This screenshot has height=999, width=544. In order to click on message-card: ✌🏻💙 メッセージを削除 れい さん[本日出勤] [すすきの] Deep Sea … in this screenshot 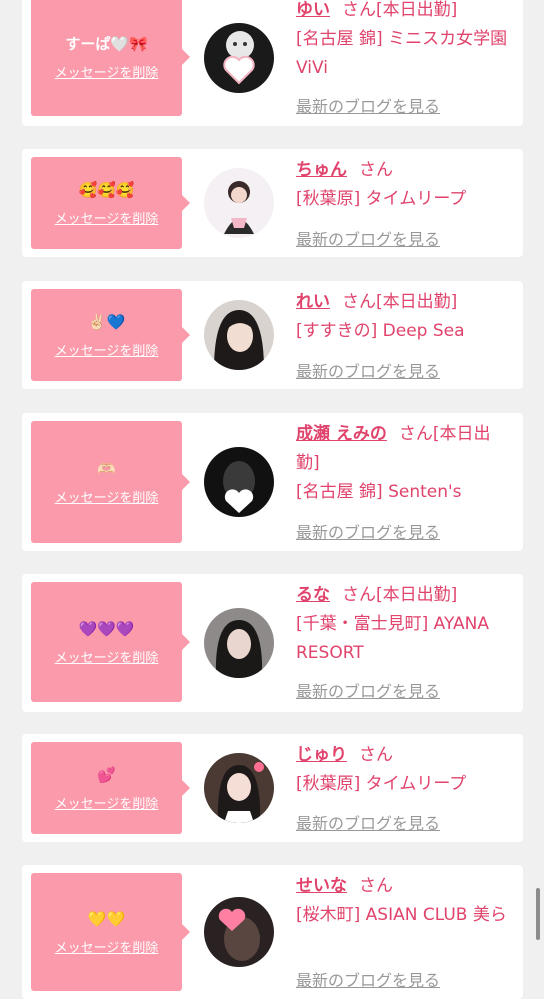, I will do `click(272, 335)`.